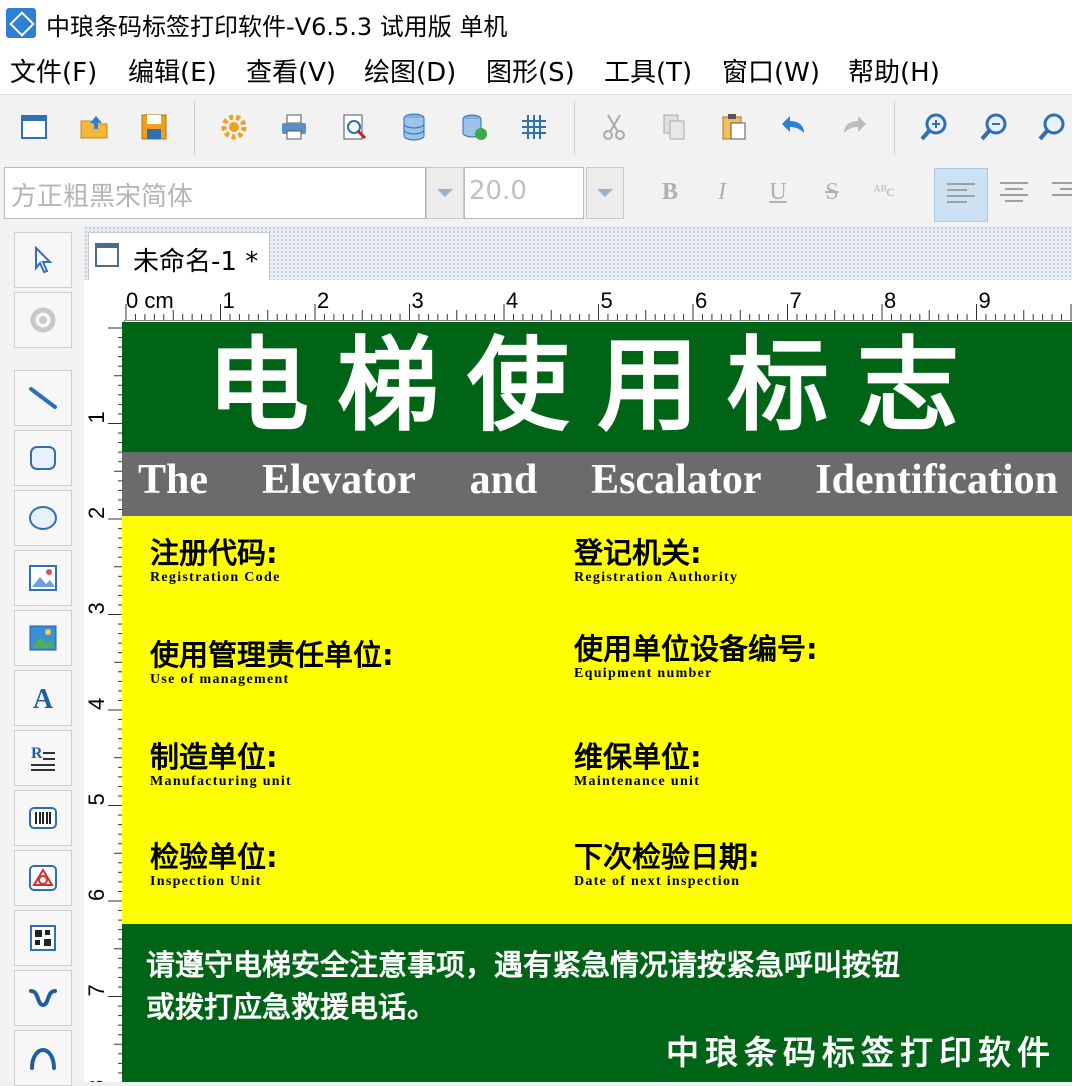 The height and width of the screenshot is (1086, 1072). I want to click on undo-icon, so click(794, 127).